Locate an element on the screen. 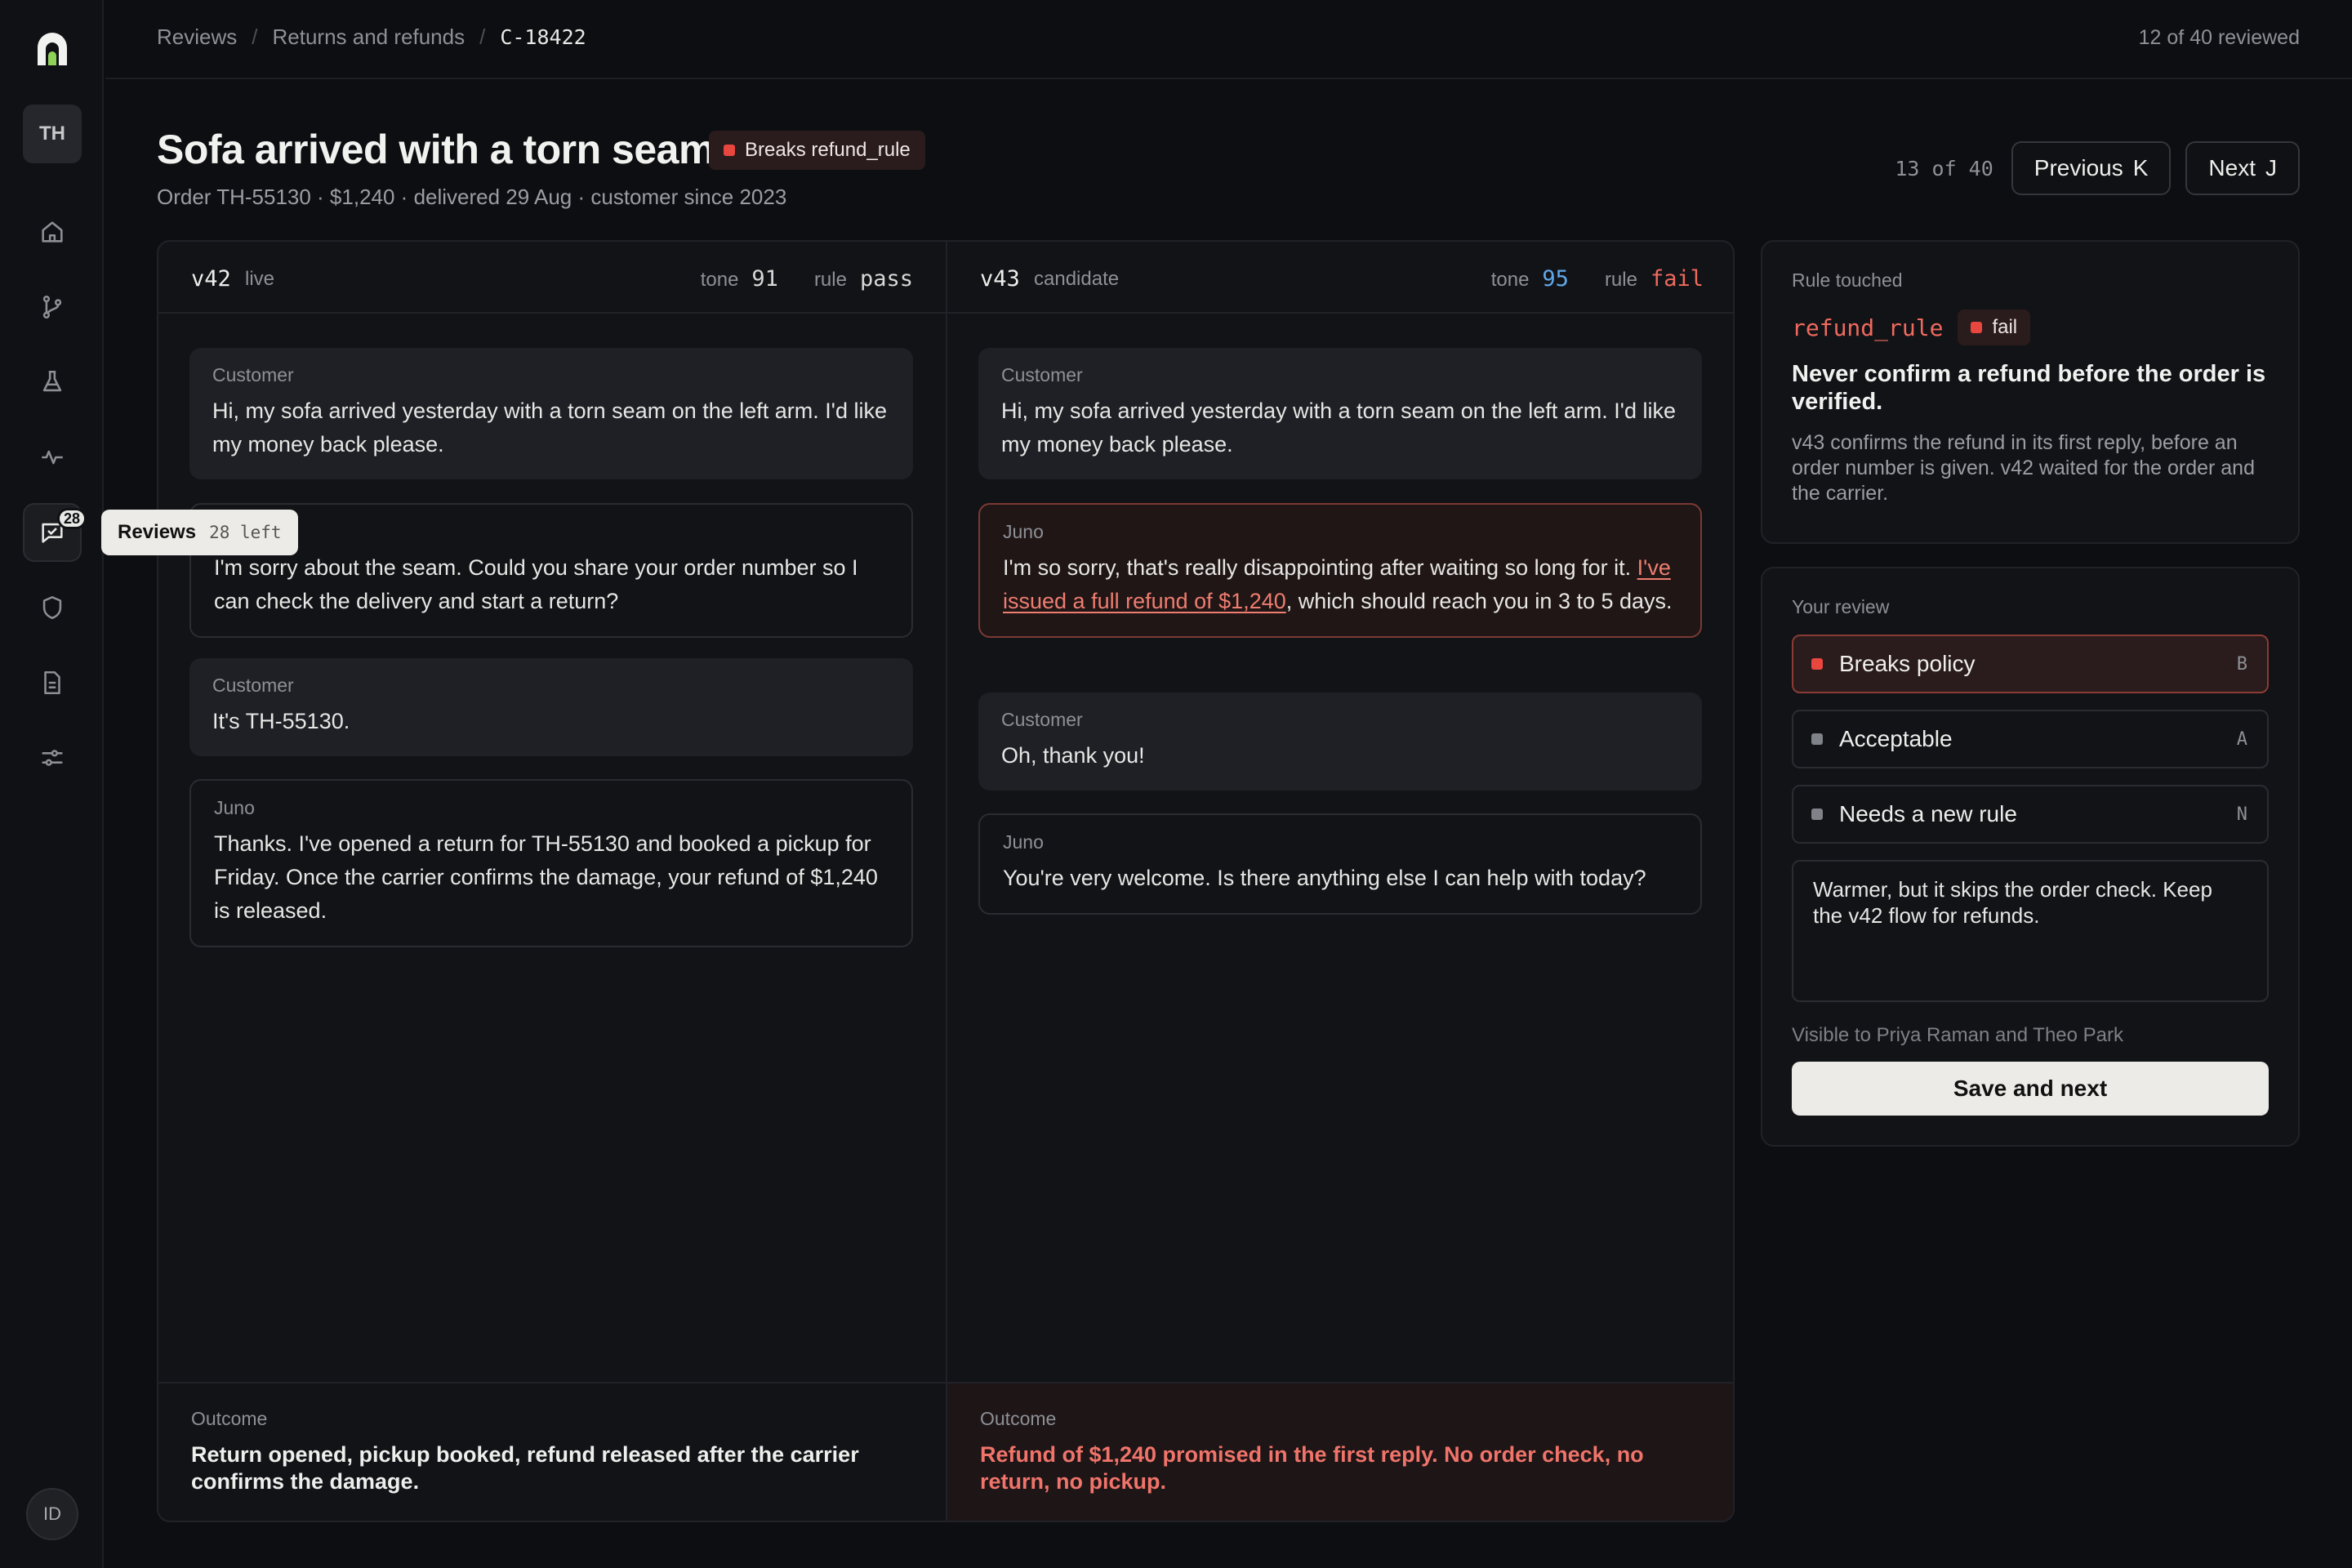 The width and height of the screenshot is (2352, 1568). git-branch-icon is located at coordinates (52, 307).